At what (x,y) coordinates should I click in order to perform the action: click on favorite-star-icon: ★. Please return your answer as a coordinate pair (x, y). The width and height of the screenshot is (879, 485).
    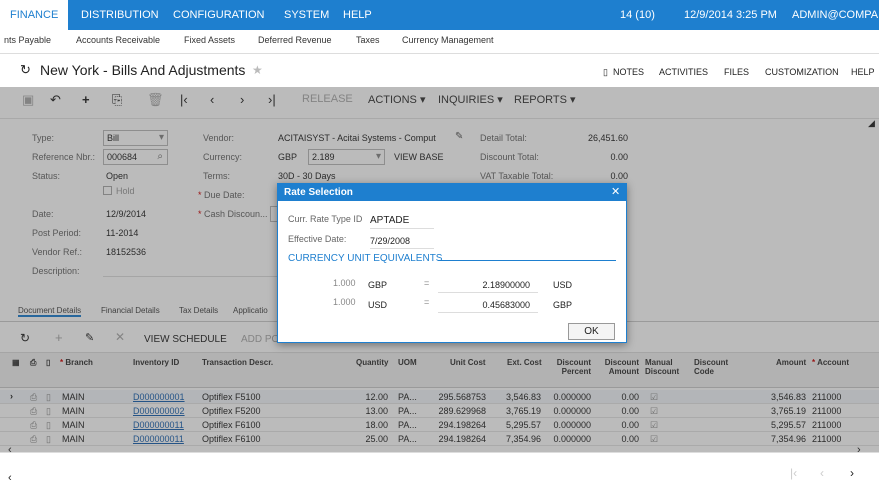
    Looking at the image, I should click on (257, 70).